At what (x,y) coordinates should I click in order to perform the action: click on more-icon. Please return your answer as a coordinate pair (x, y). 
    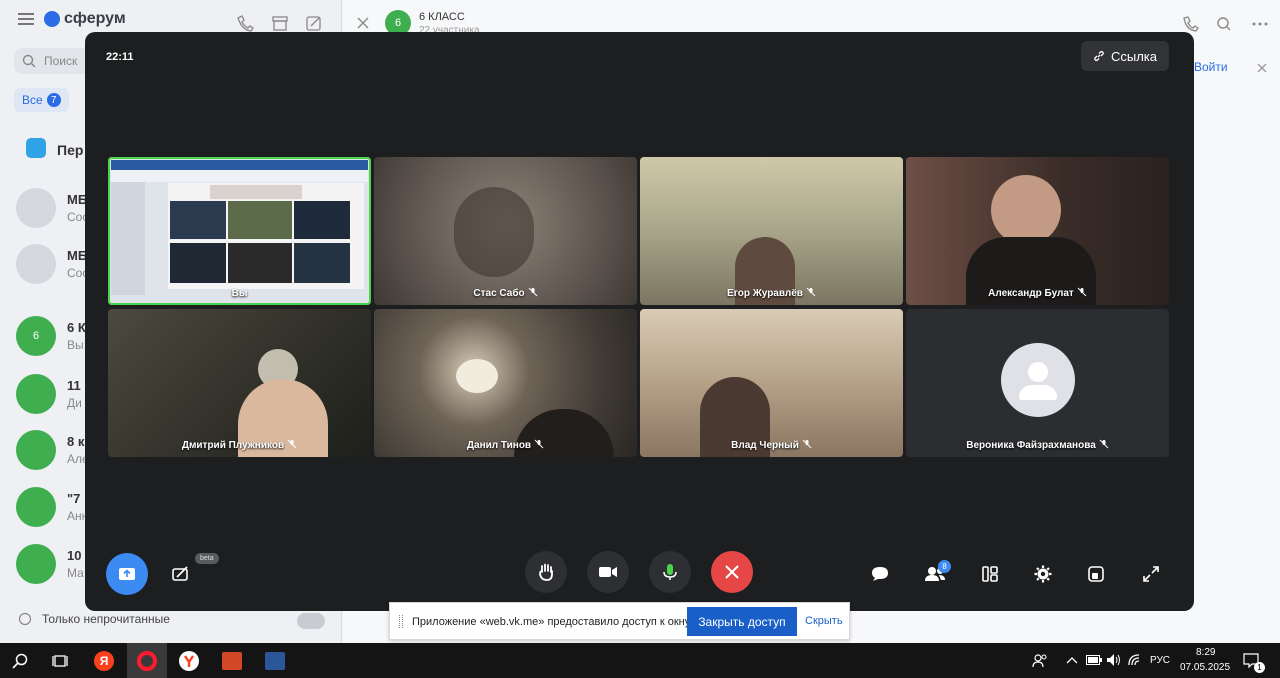
    Looking at the image, I should click on (1260, 24).